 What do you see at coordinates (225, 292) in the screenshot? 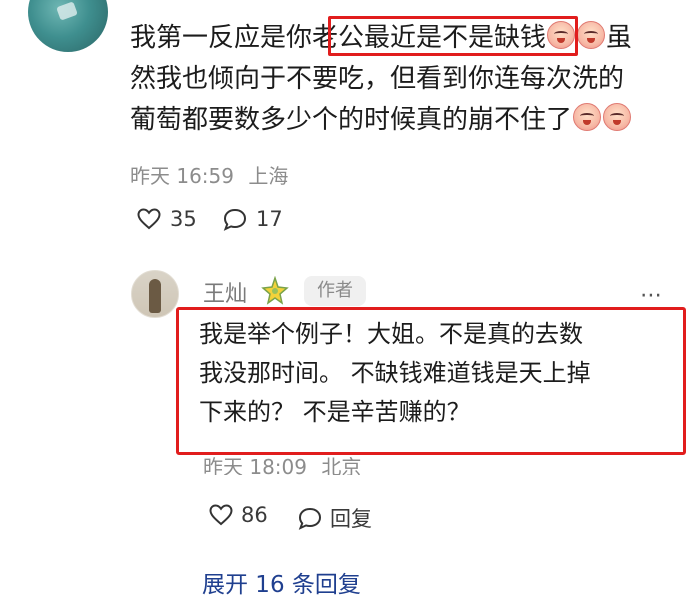
I see `reply-author-name: 王灿` at bounding box center [225, 292].